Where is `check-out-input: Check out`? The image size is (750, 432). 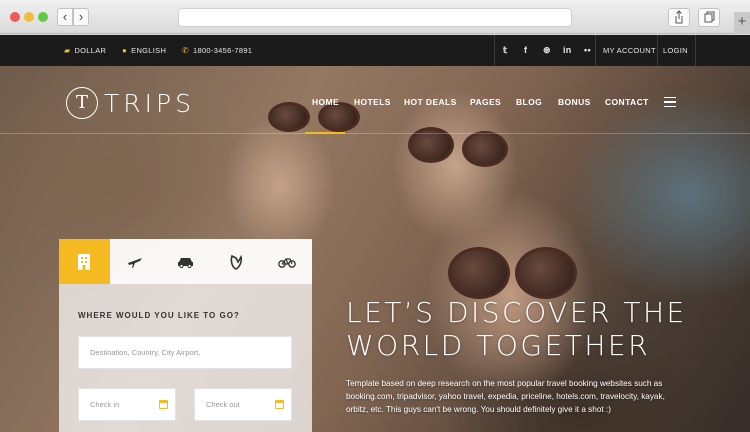
check-out-input: Check out is located at coordinates (243, 404).